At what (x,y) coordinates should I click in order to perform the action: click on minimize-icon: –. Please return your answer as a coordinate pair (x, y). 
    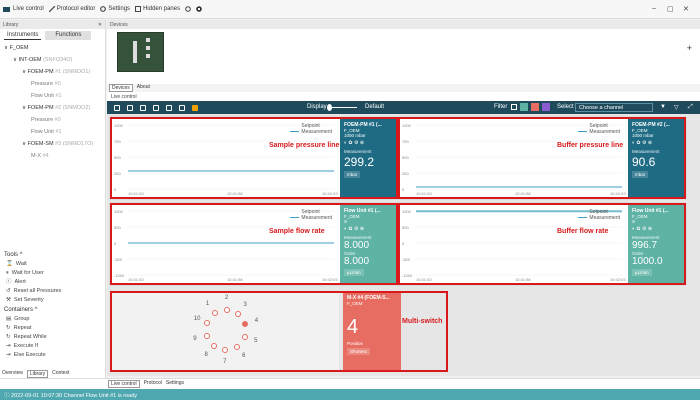
    Looking at the image, I should click on (654, 8).